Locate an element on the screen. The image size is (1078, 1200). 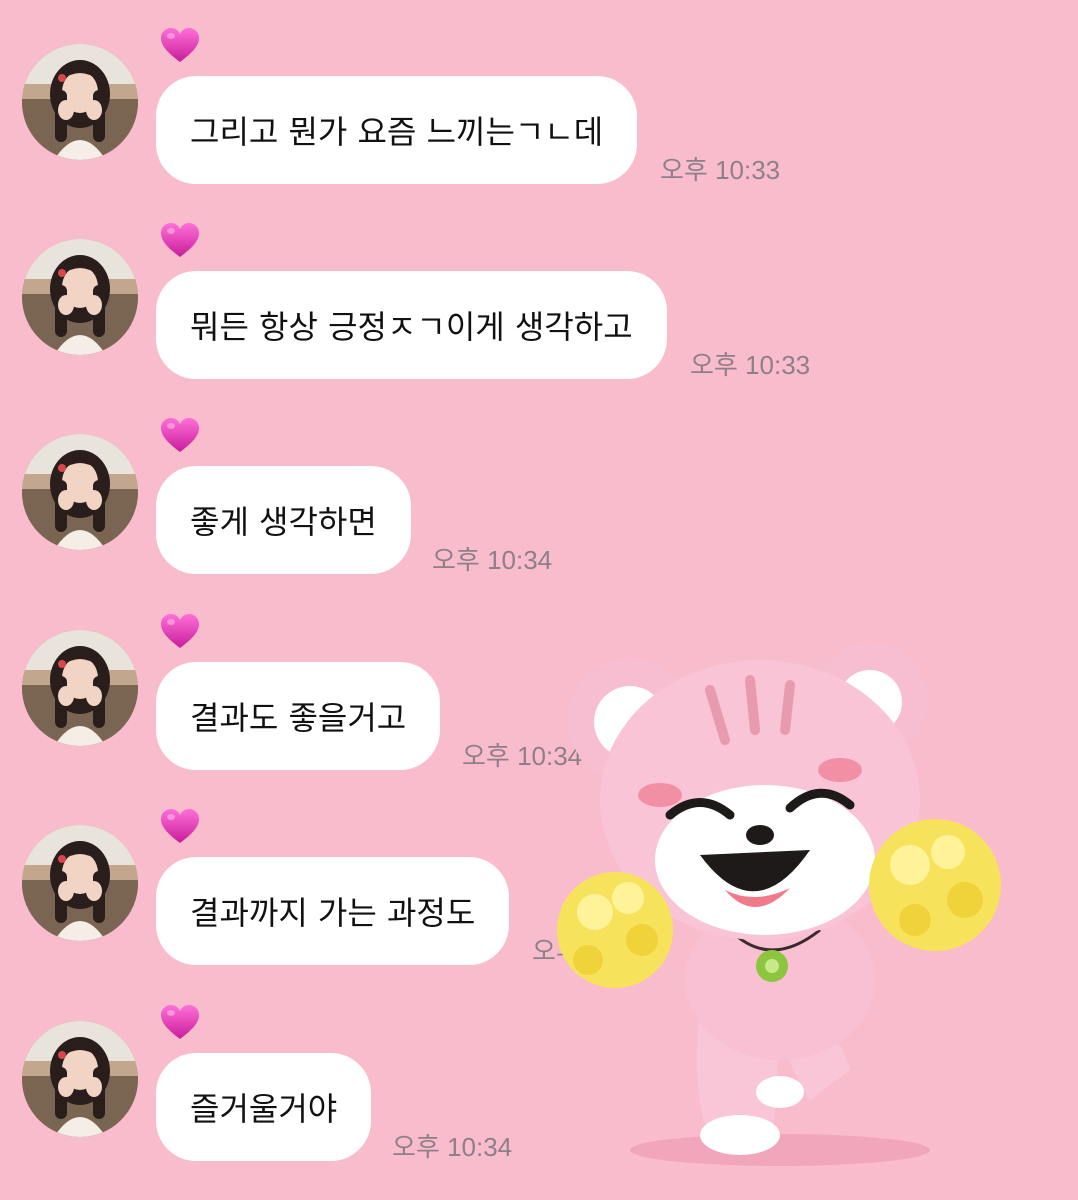
message-bubble: 뭐든 항상 긍정ㅈㄱ이게 생각하고 is located at coordinates (411, 325).